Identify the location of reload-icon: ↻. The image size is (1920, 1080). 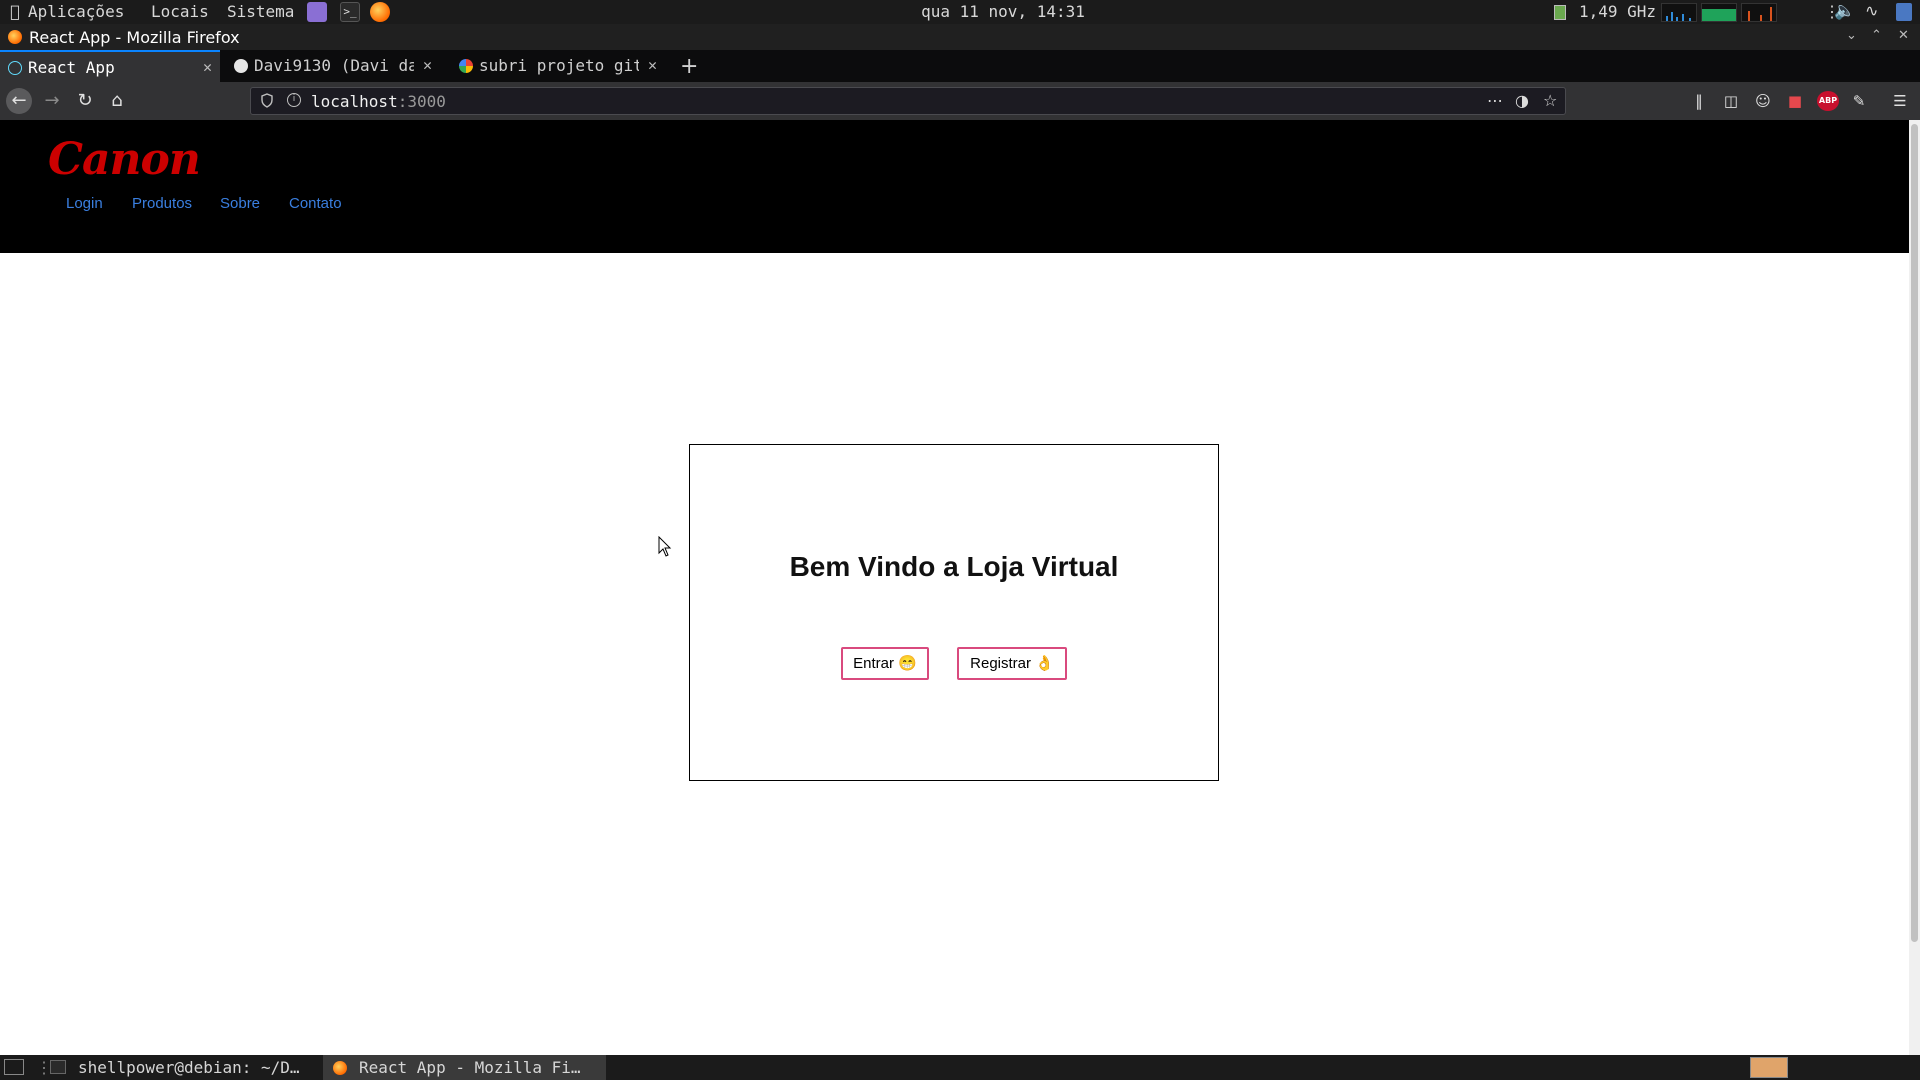
(85, 101).